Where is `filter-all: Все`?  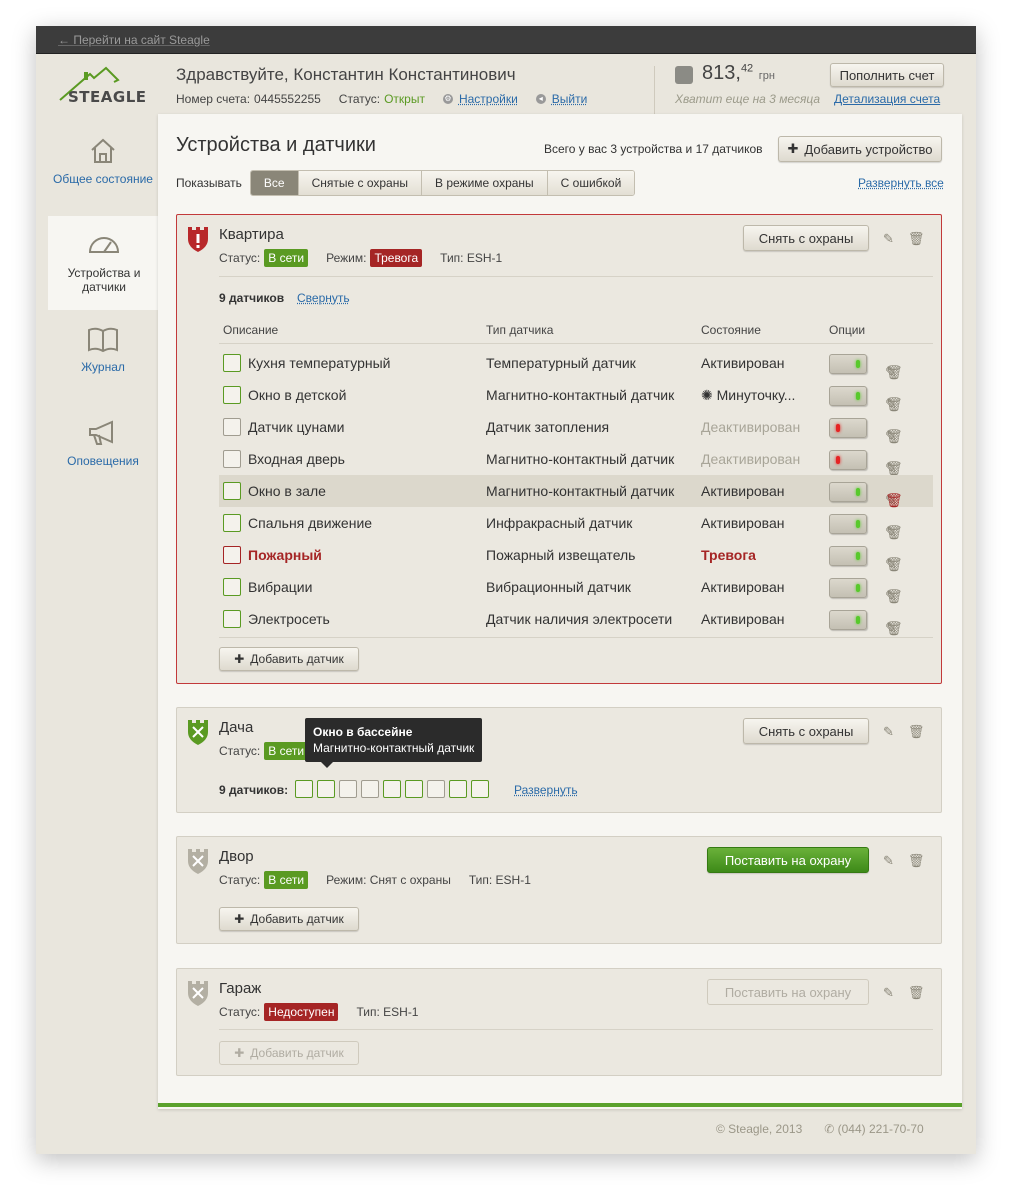
filter-all: Все is located at coordinates (274, 183).